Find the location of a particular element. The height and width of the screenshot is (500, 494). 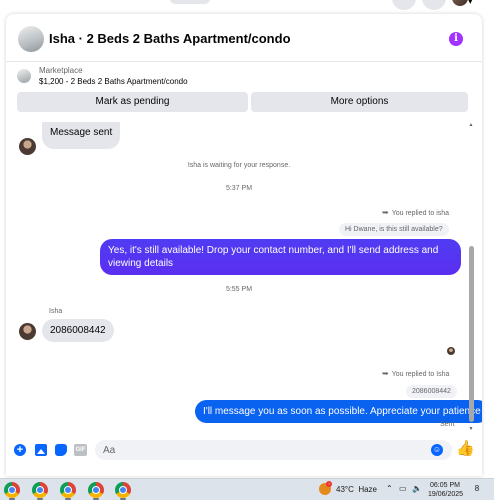

waiting-notice: Isha is waiting for your response. is located at coordinates (239, 165).